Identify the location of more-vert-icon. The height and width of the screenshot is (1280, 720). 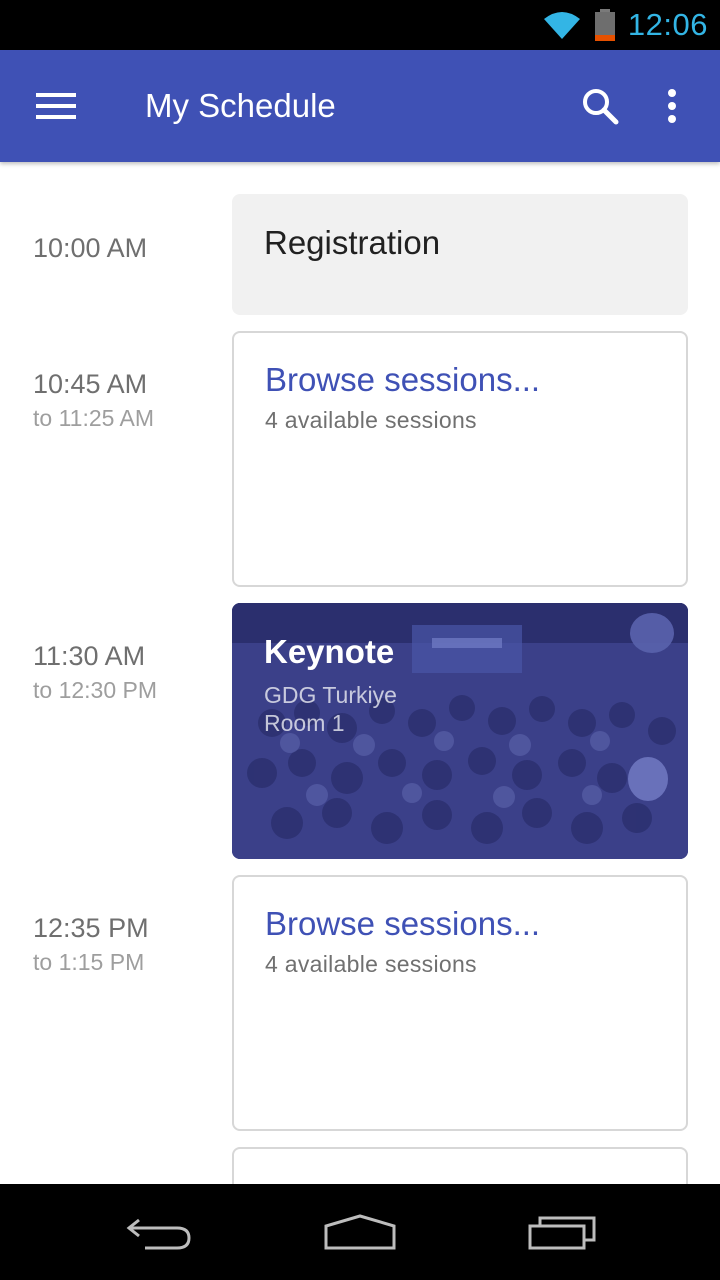
(672, 106).